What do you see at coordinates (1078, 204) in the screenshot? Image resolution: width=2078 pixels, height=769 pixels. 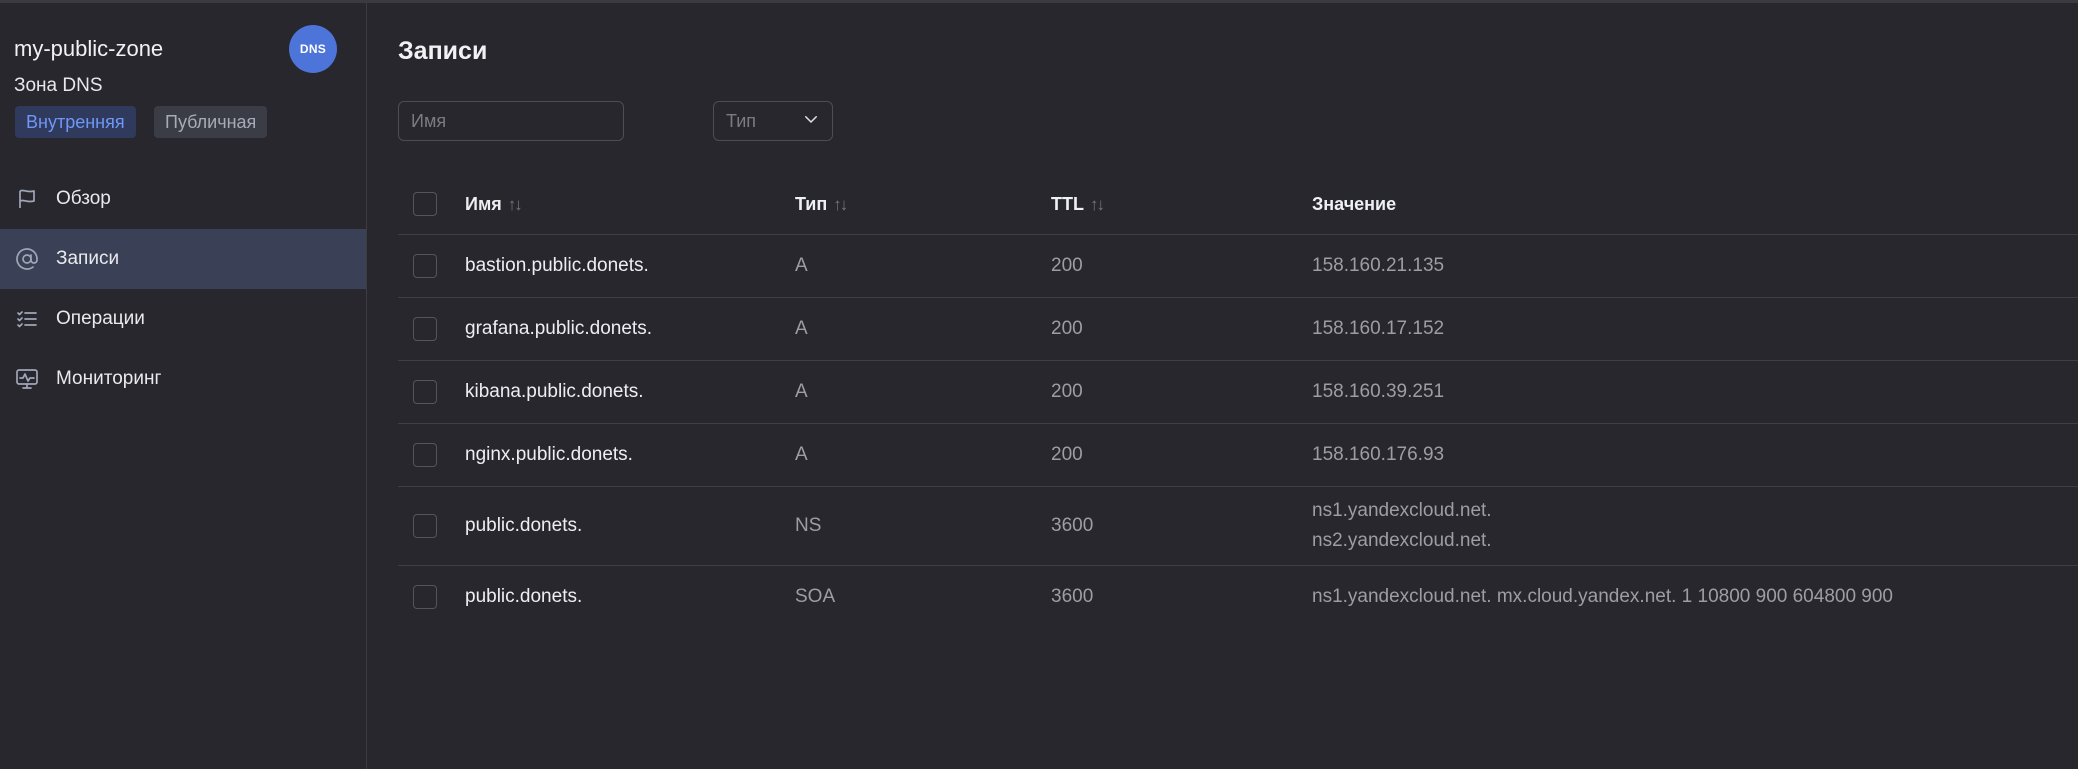 I see `column-header-ttl: TTL ↑↓` at bounding box center [1078, 204].